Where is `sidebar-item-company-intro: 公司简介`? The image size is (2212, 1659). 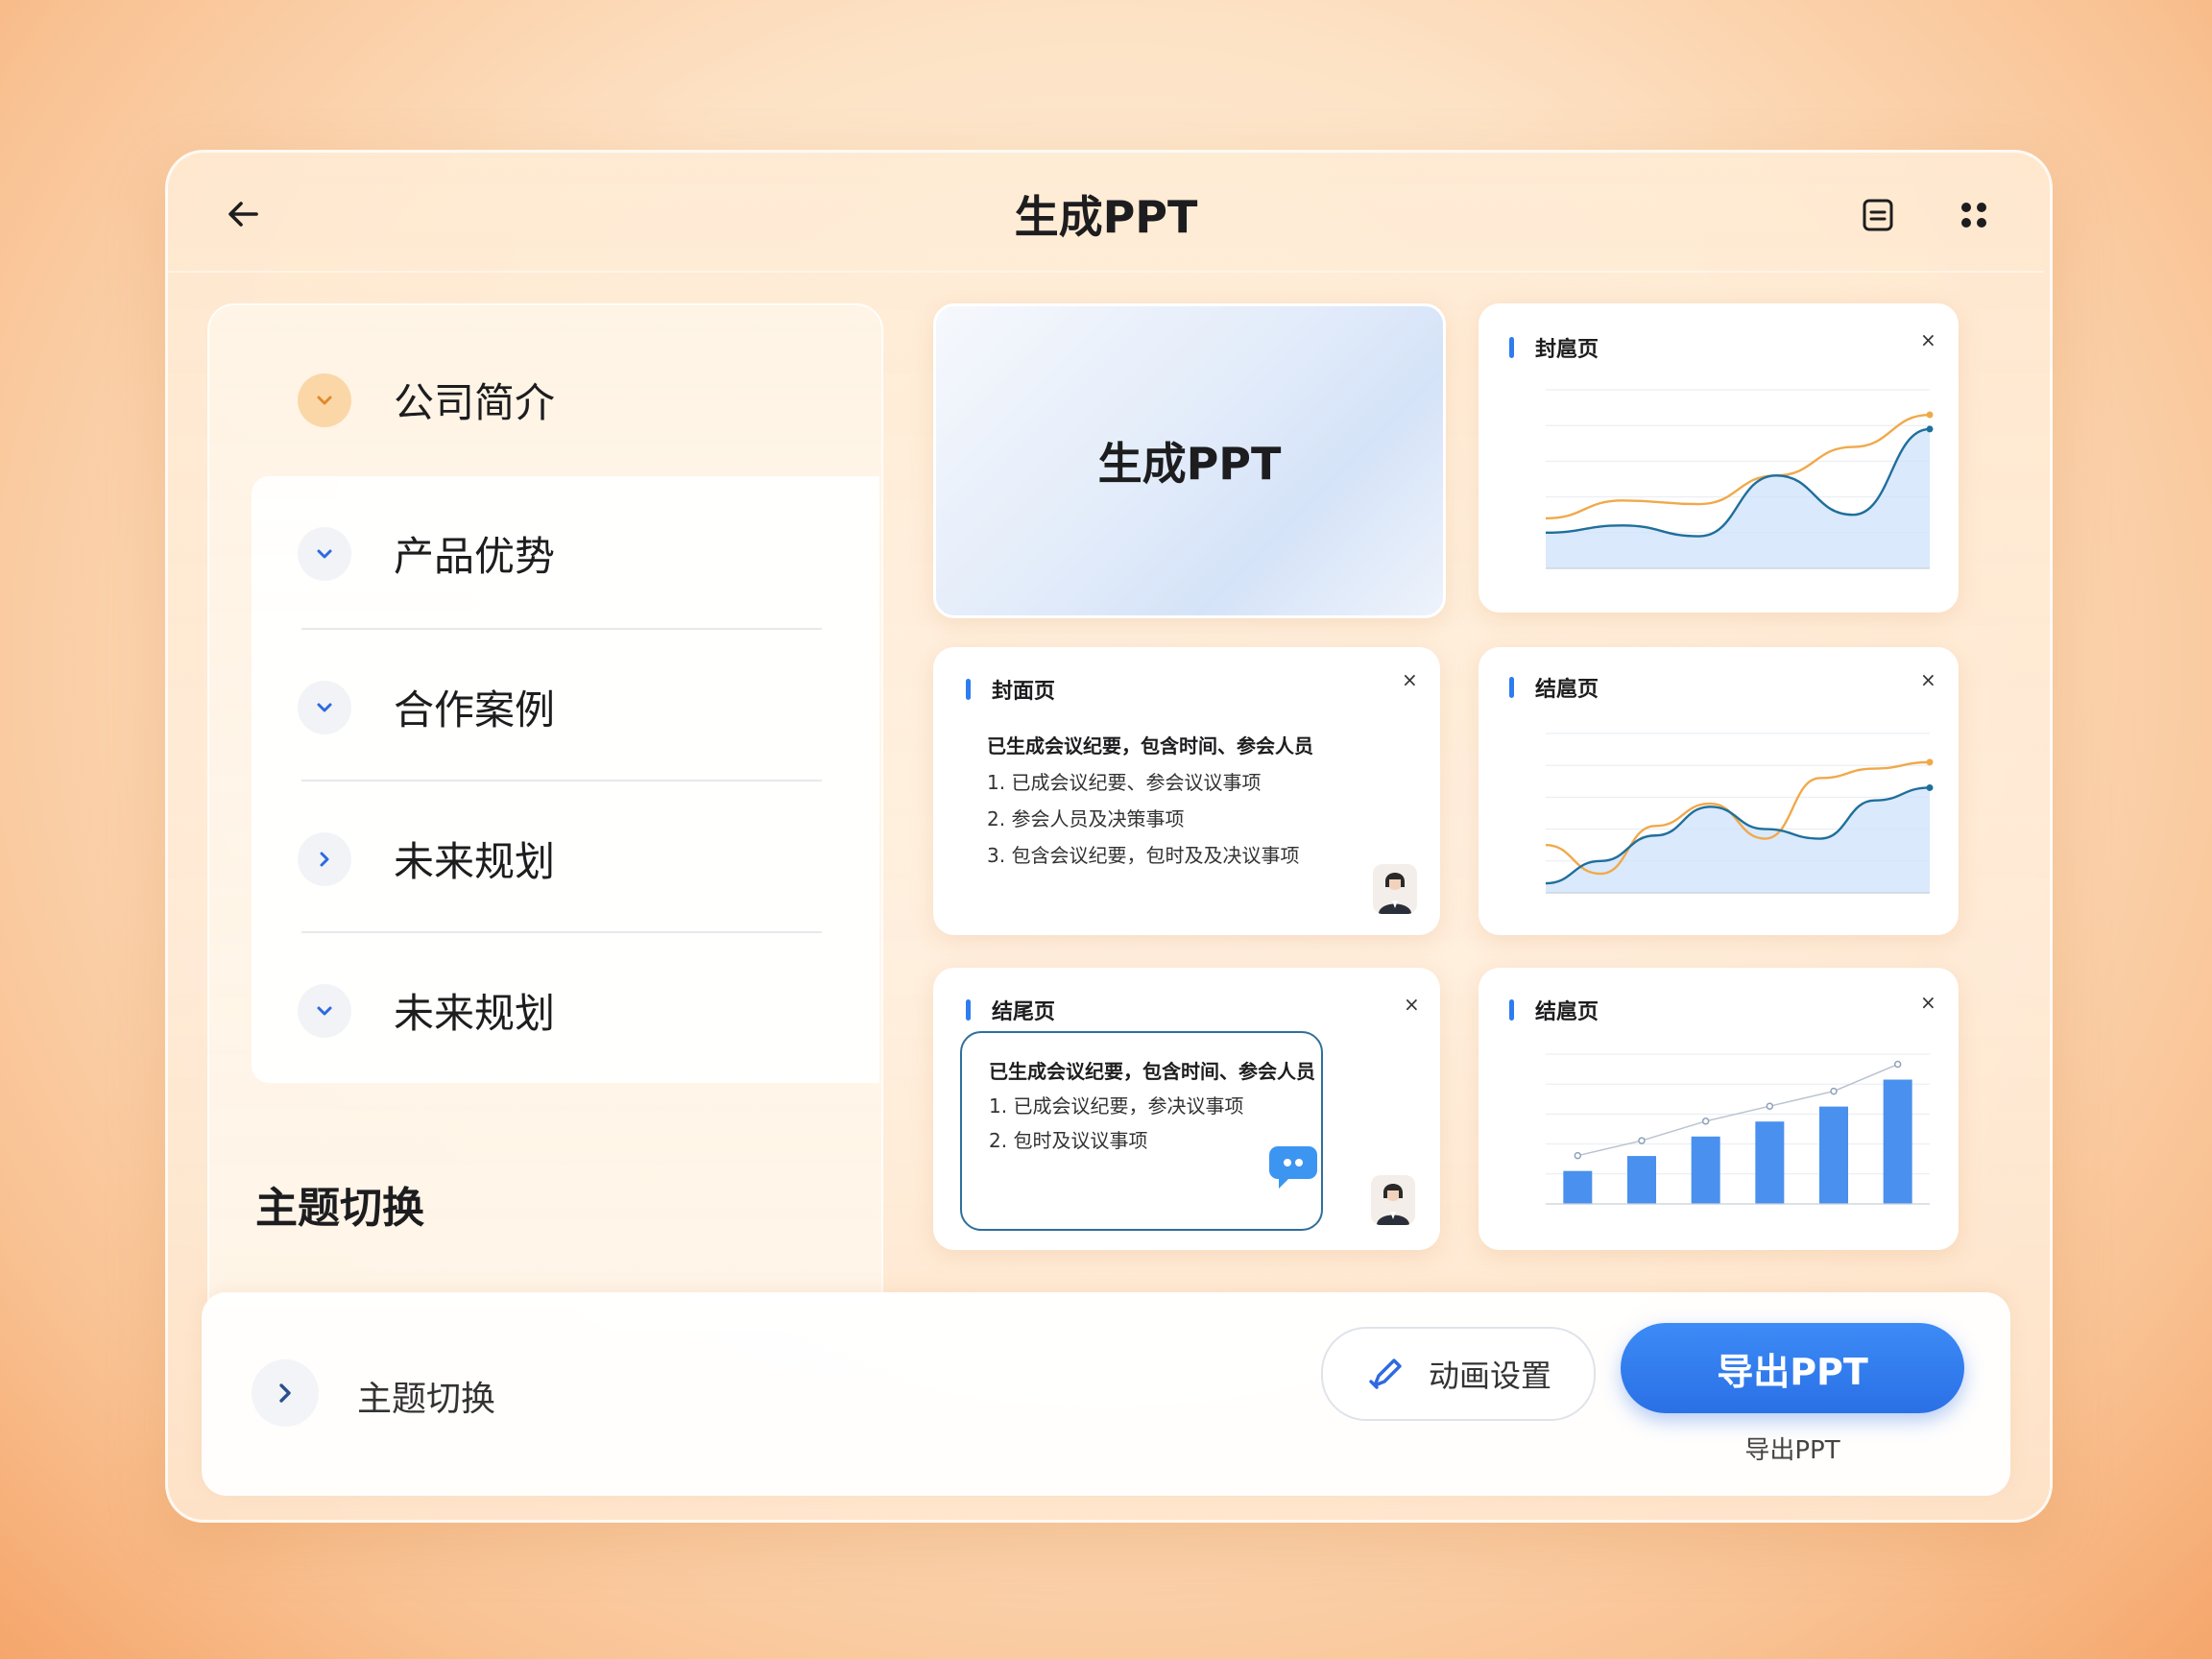
sidebar-item-company-intro: 公司简介 is located at coordinates (426, 400).